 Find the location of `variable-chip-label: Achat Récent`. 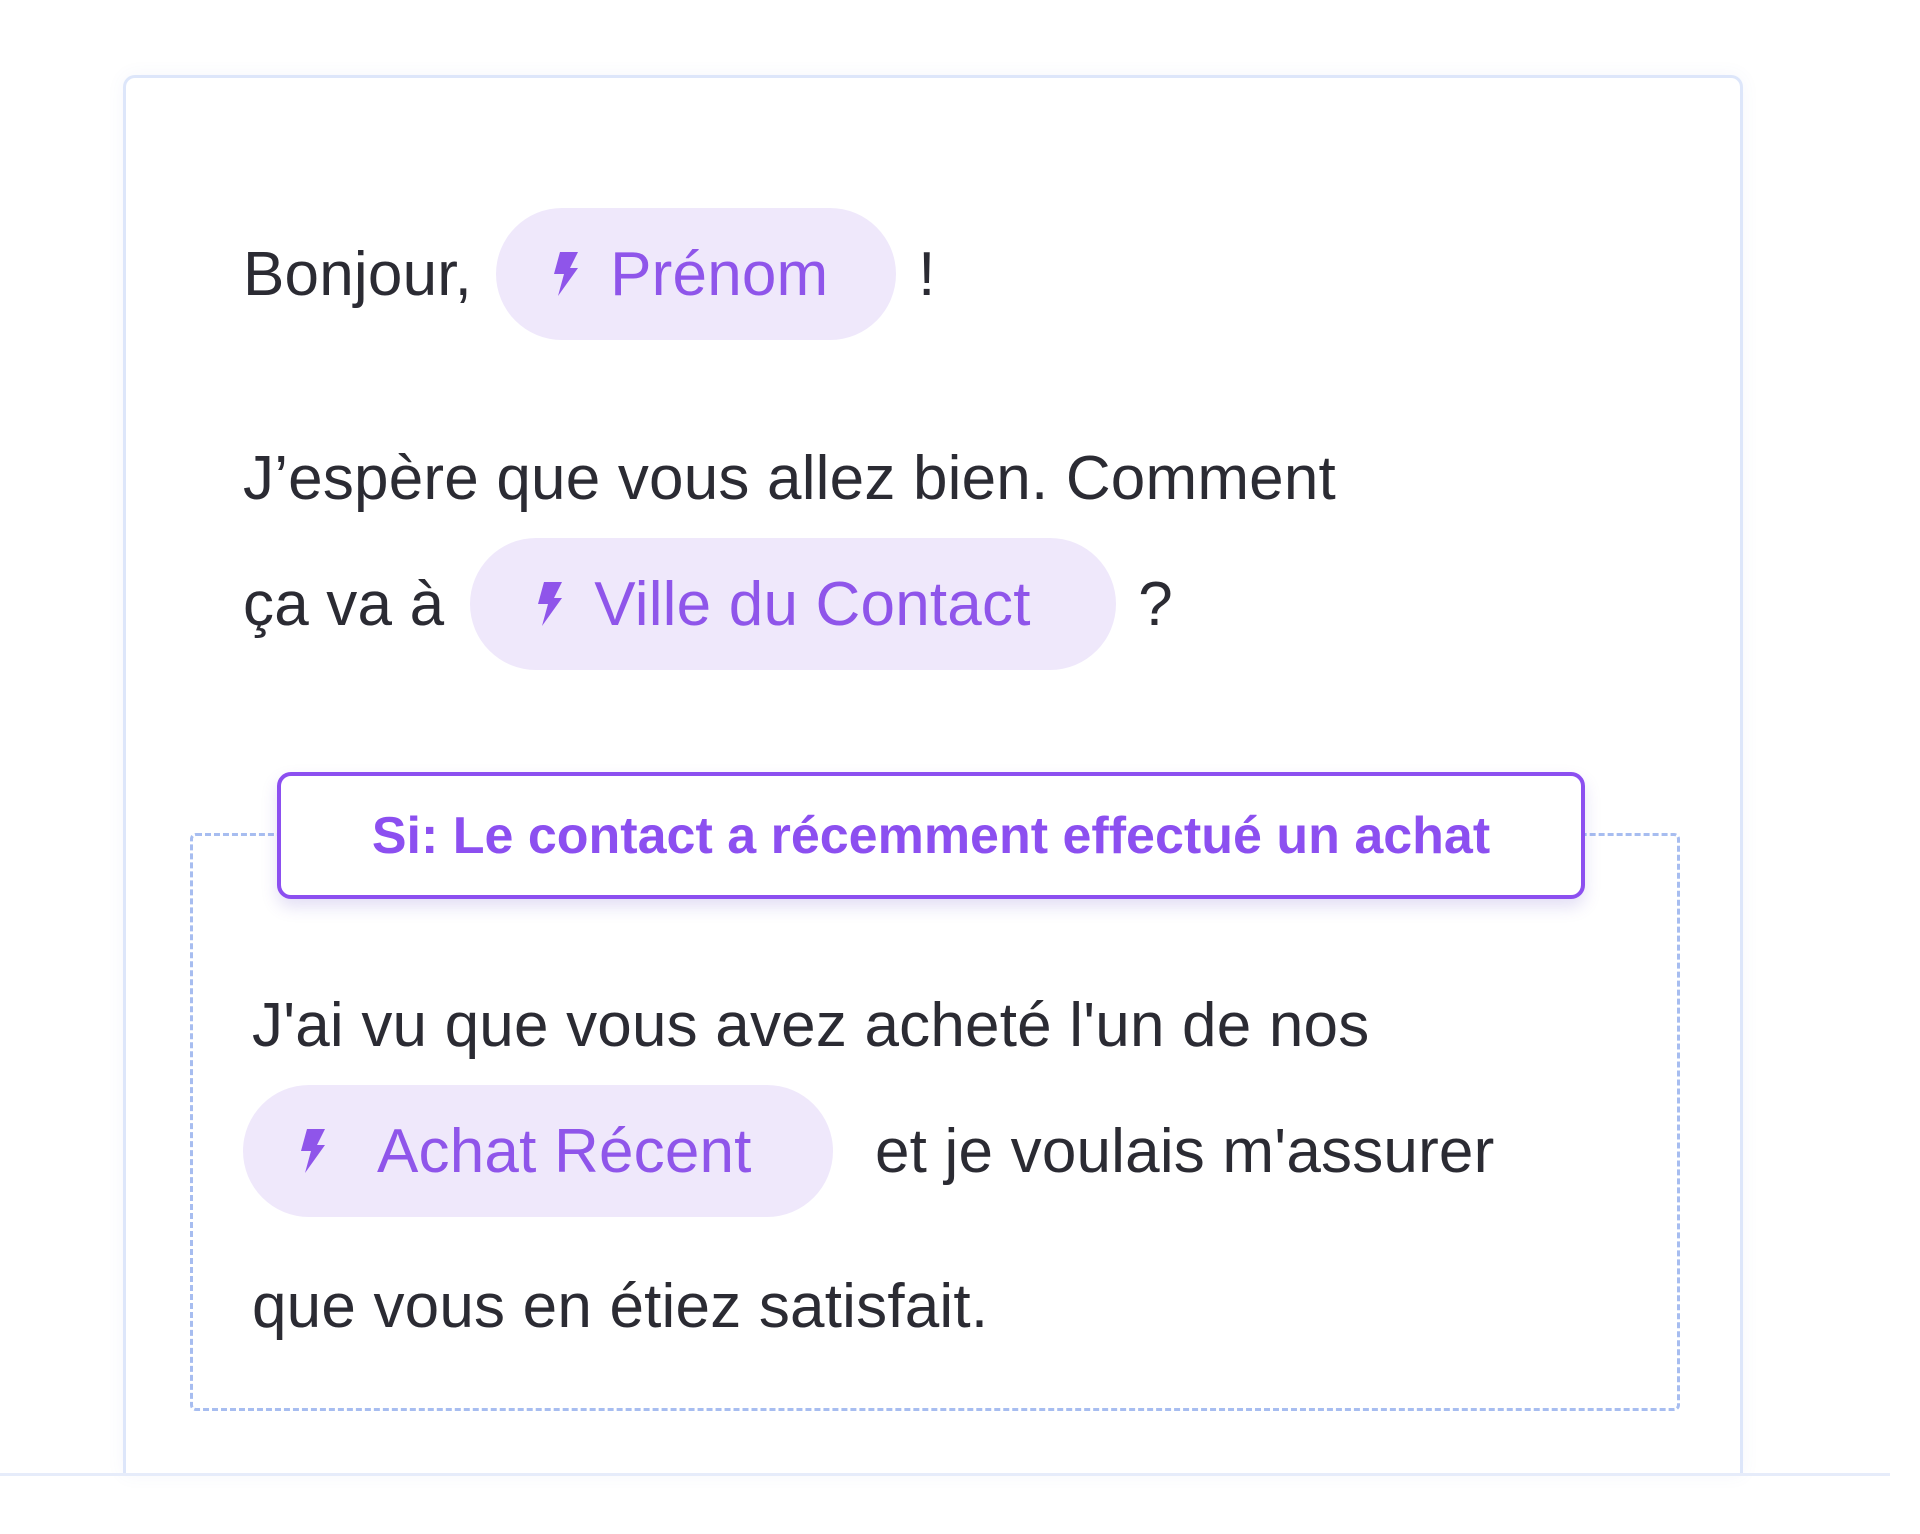

variable-chip-label: Achat Récent is located at coordinates (564, 1151).